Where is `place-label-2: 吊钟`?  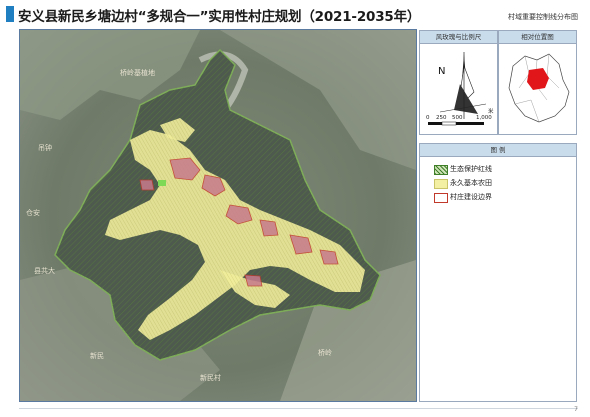
place-label-2: 吊钟 is located at coordinates (45, 147).